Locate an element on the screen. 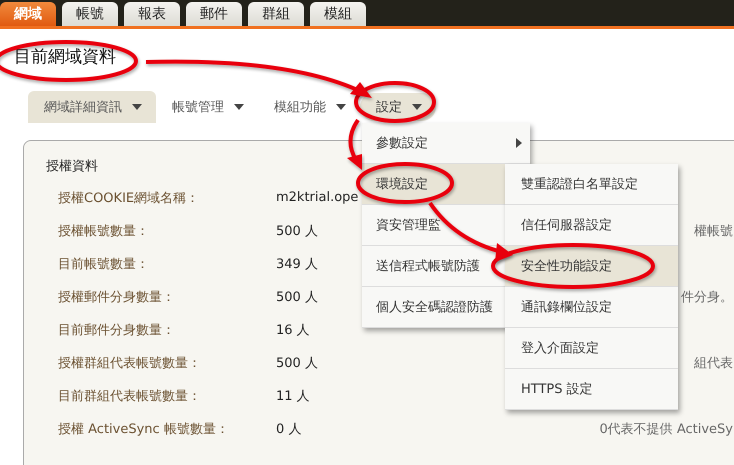  main-tab: 帳號 is located at coordinates (90, 14).